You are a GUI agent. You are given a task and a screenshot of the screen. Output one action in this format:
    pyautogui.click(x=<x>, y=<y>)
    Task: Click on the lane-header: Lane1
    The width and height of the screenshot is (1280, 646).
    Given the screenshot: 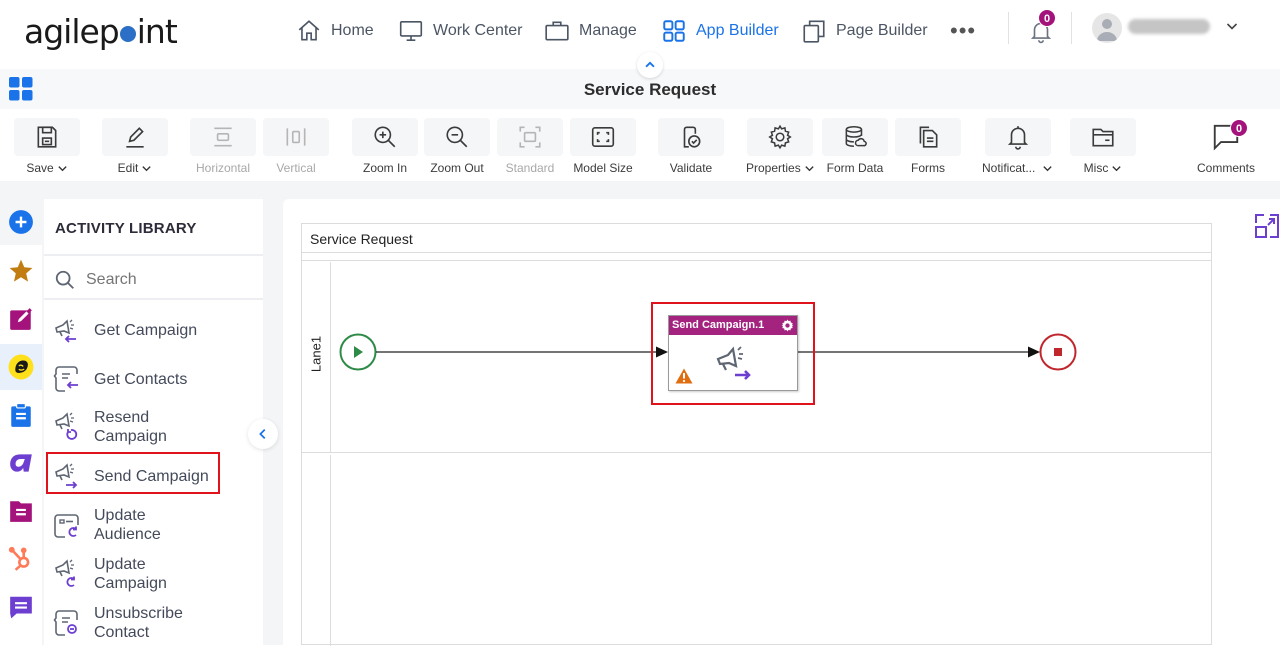 What is the action you would take?
    pyautogui.click(x=316, y=357)
    